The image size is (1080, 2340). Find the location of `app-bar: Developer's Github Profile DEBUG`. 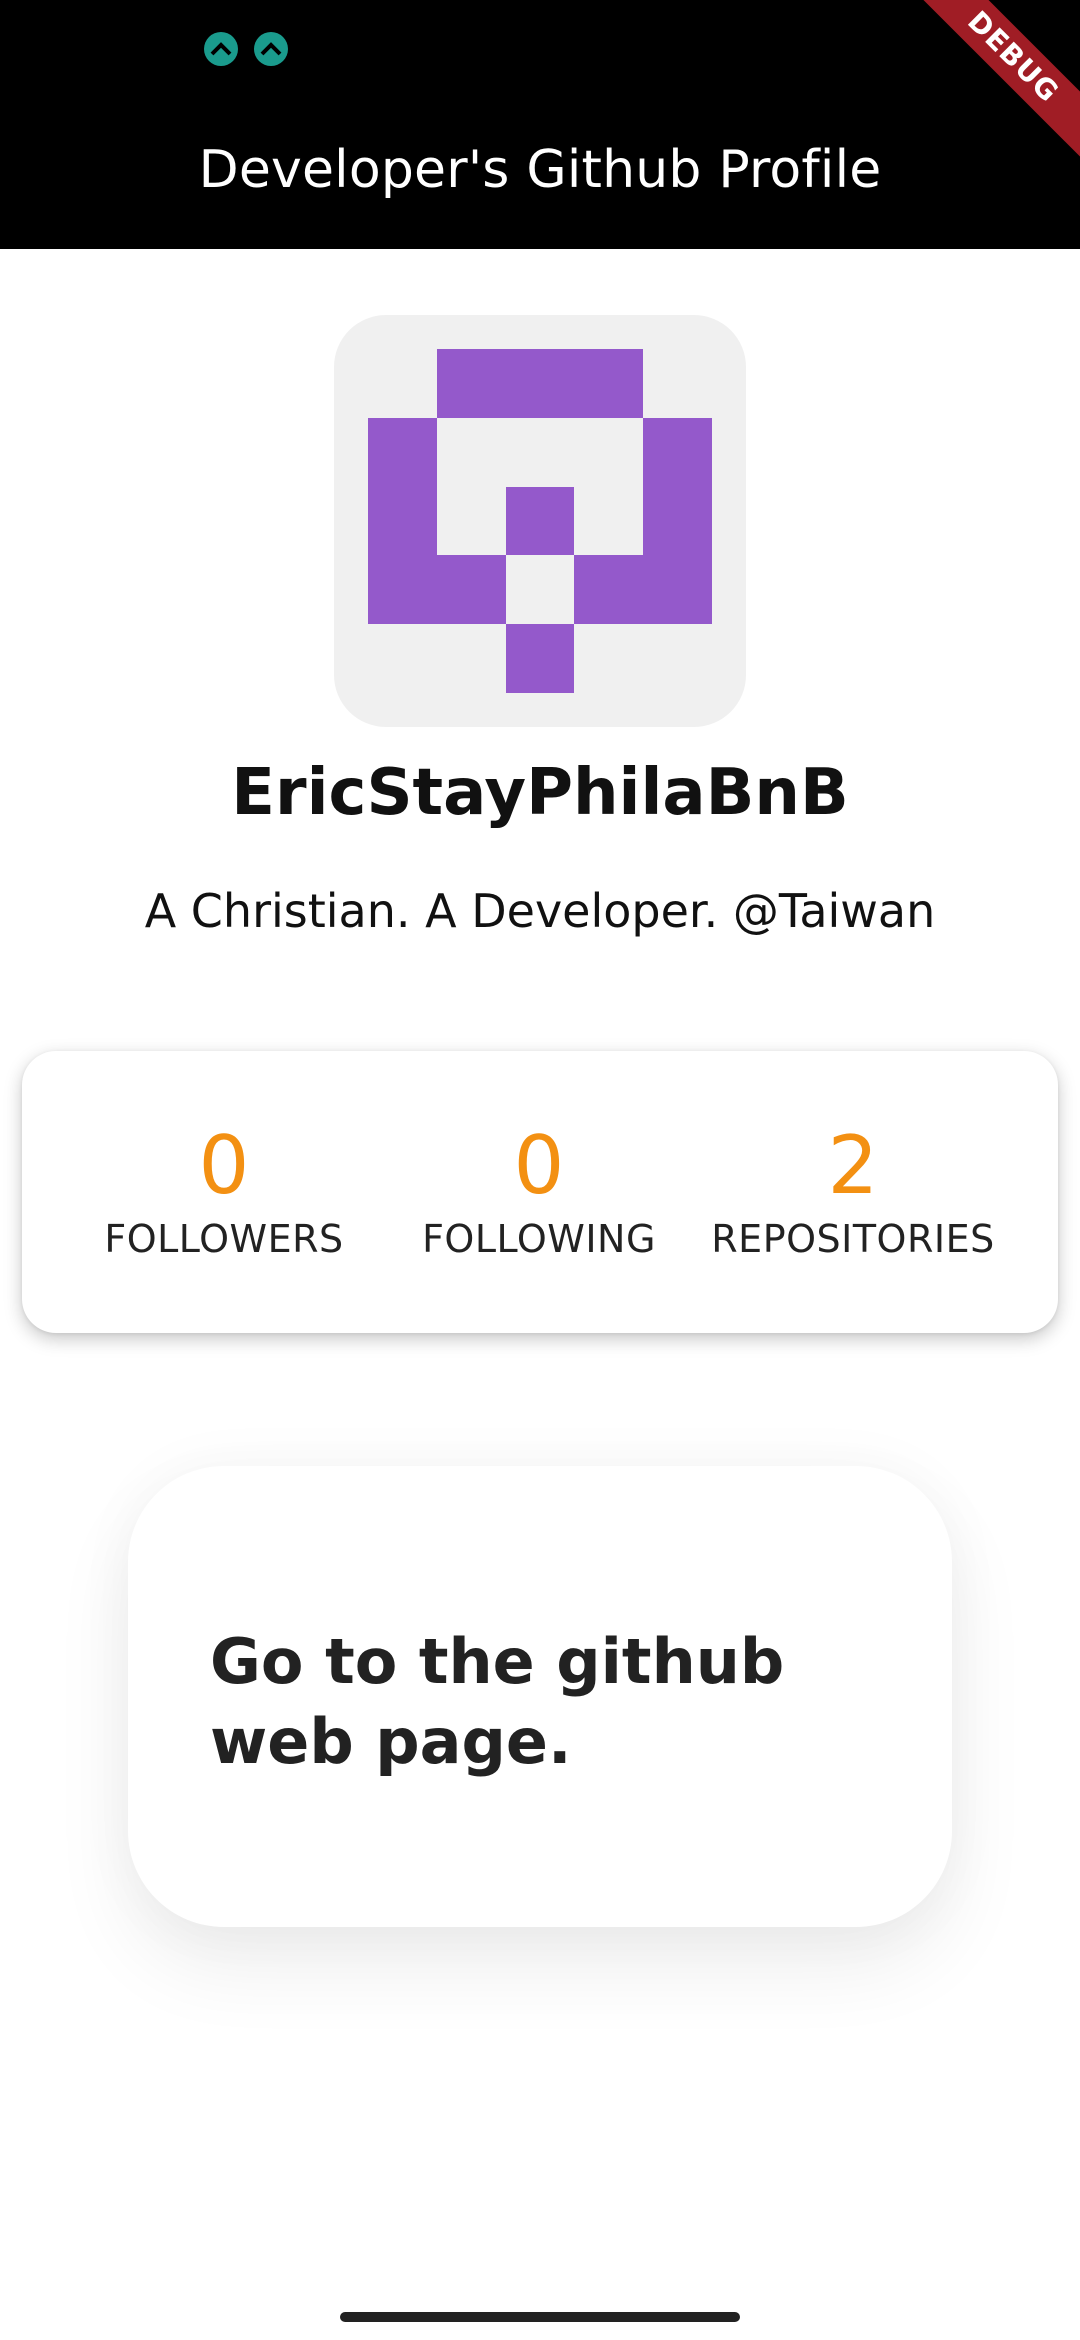

app-bar: Developer's Github Profile DEBUG is located at coordinates (540, 124).